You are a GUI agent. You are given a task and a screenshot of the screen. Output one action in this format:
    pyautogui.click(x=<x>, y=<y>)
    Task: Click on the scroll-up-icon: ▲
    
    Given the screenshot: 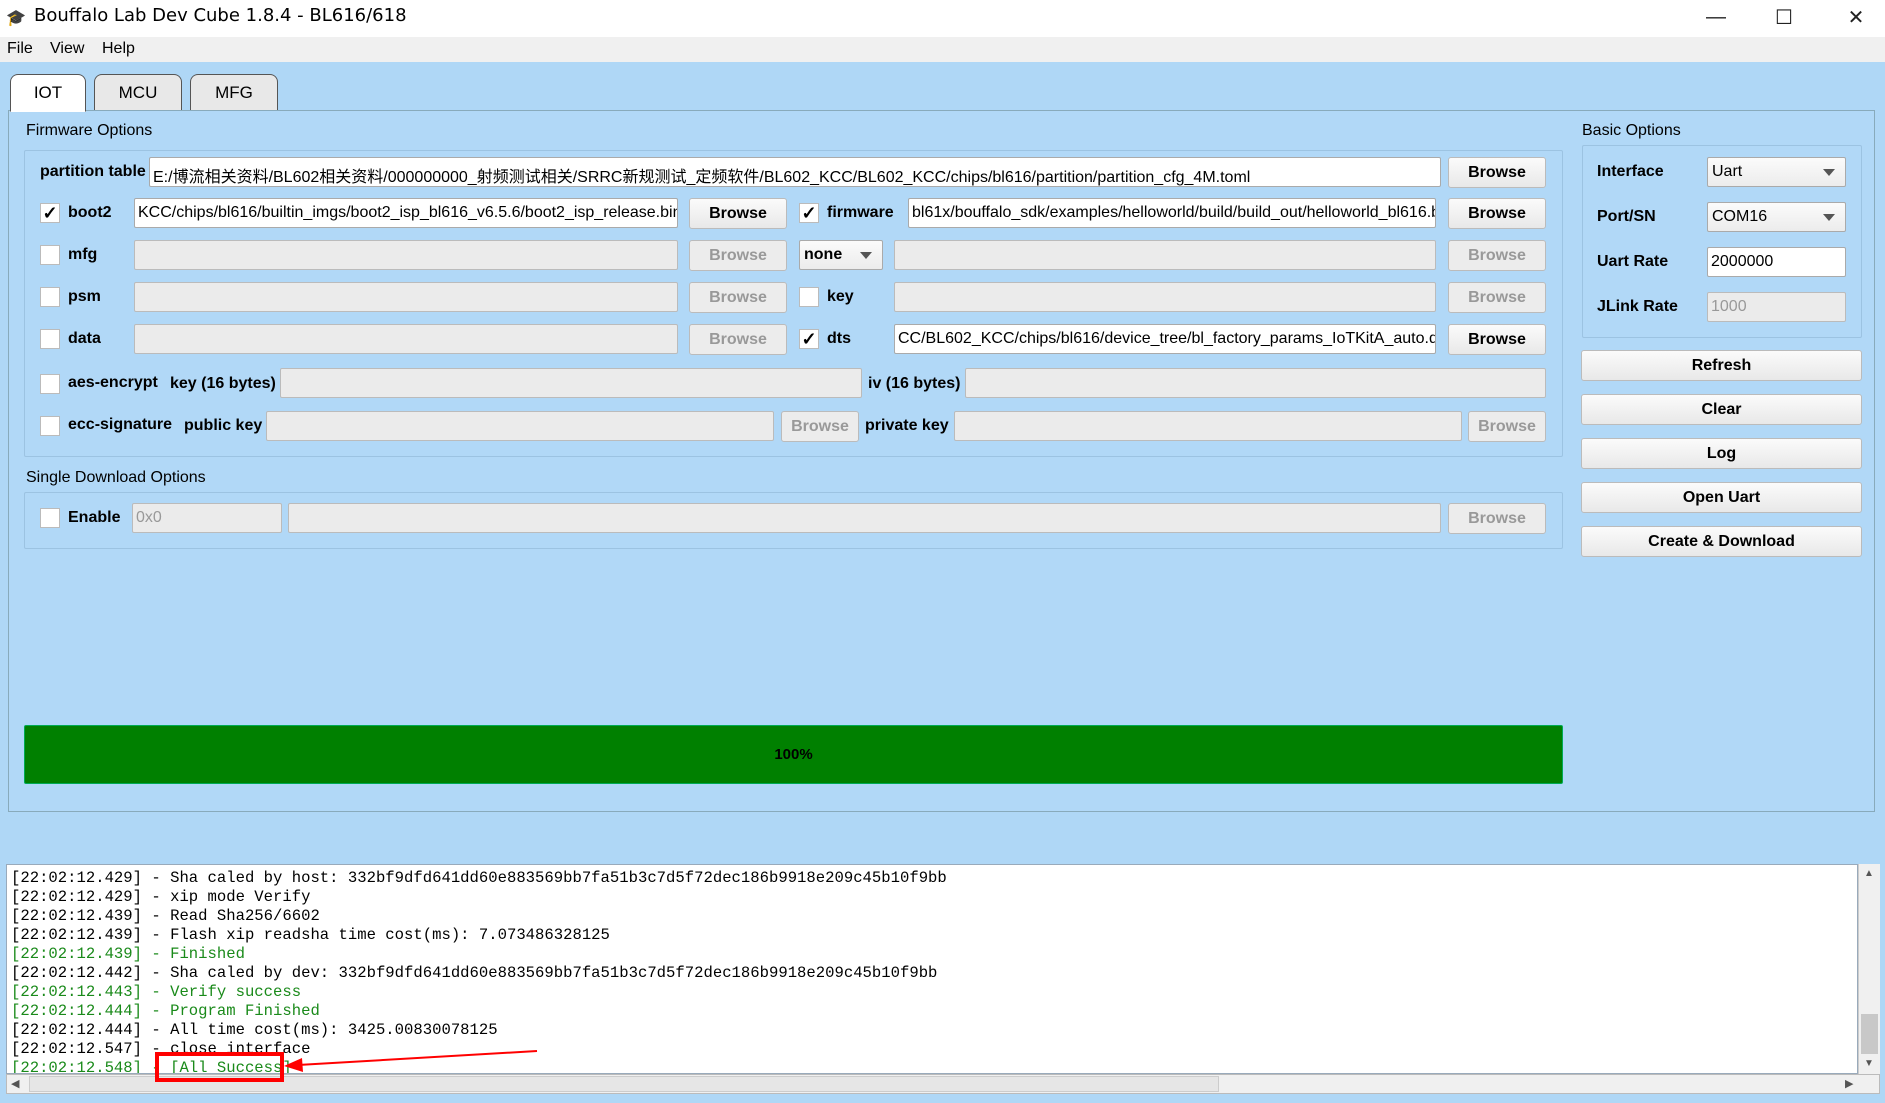 What is the action you would take?
    pyautogui.click(x=1869, y=873)
    